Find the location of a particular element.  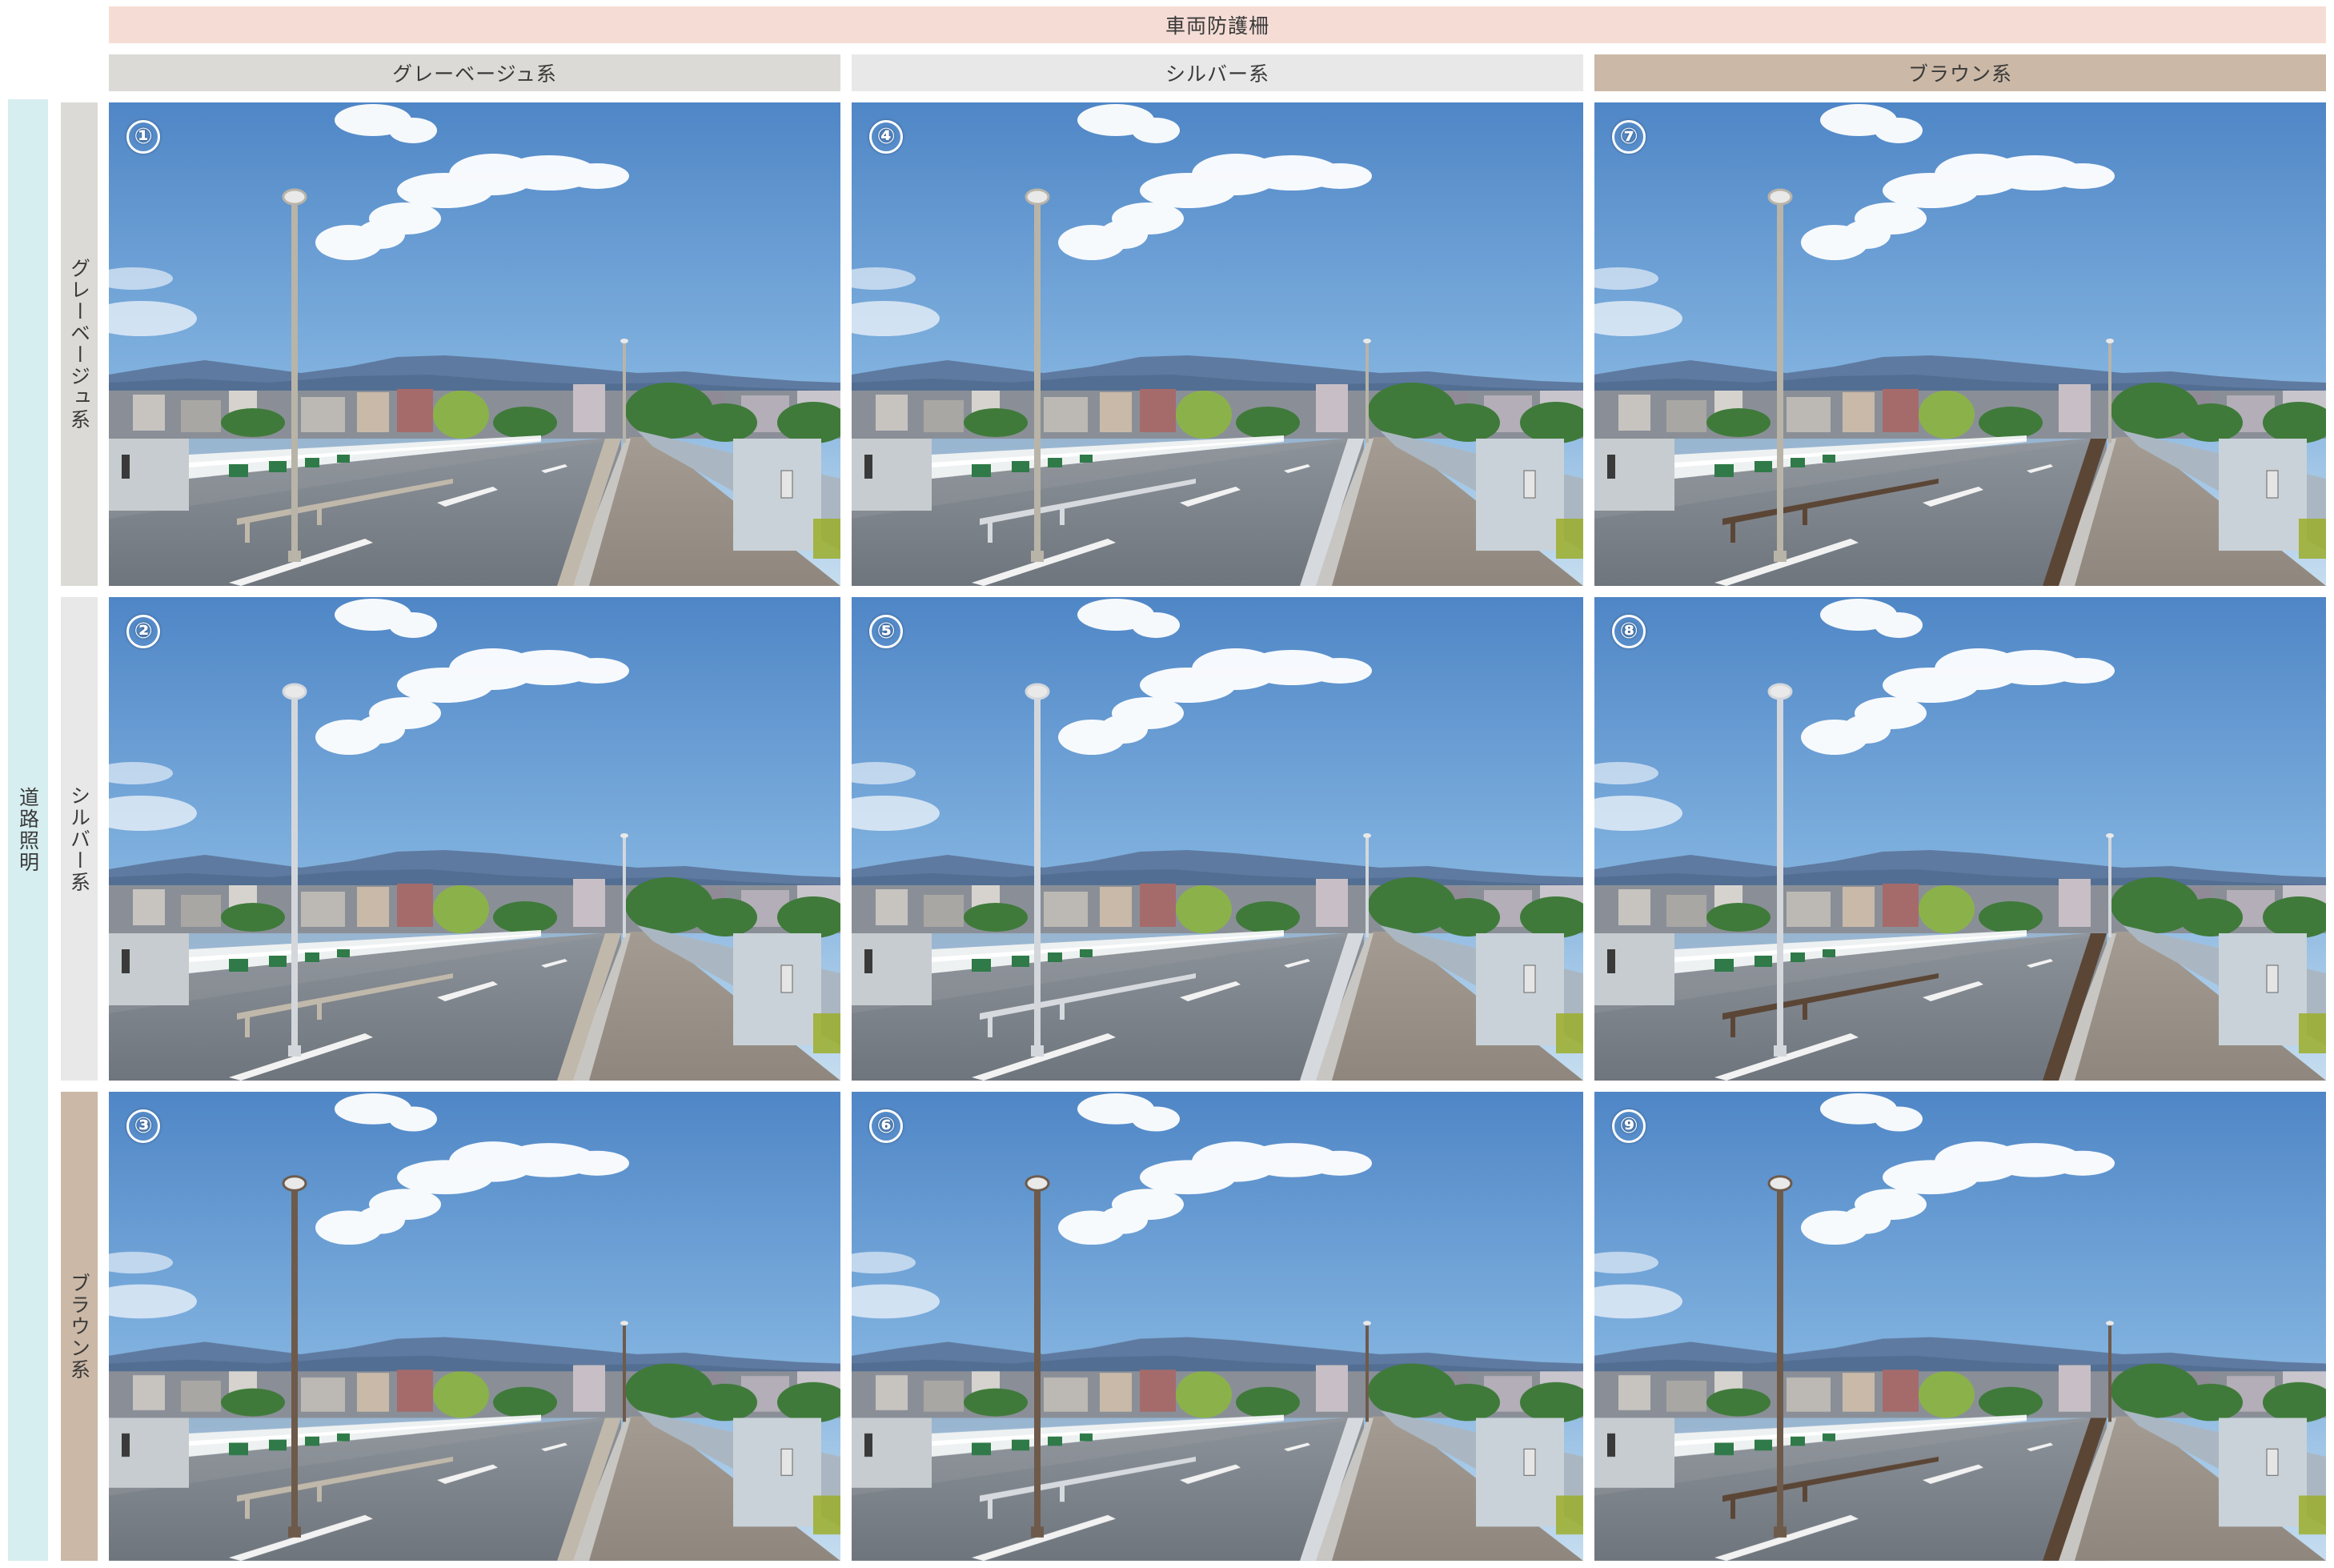

lighting-title-banner: 道路照明 is located at coordinates (28, 830).